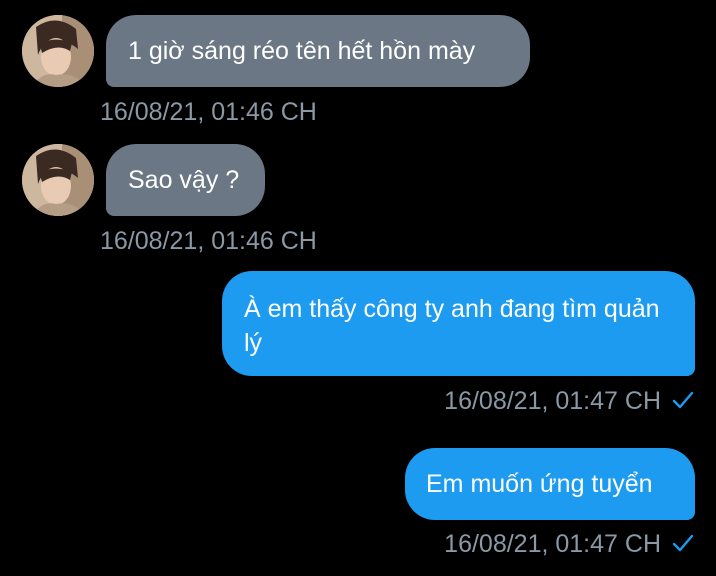  I want to click on message-bubble-incoming: Sao vậy ?, so click(185, 180).